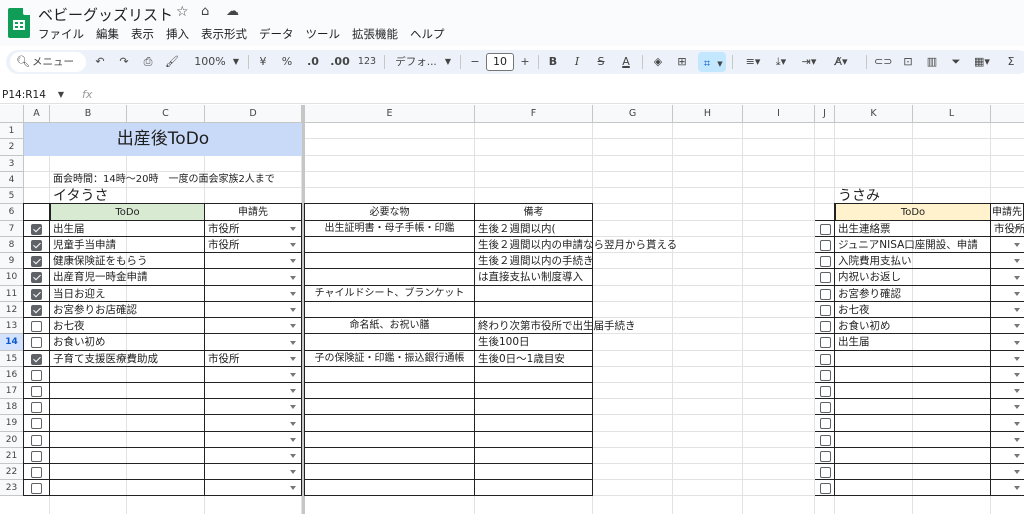 This screenshot has width=1024, height=514. What do you see at coordinates (500, 62) in the screenshot?
I see `font-size-input: 10` at bounding box center [500, 62].